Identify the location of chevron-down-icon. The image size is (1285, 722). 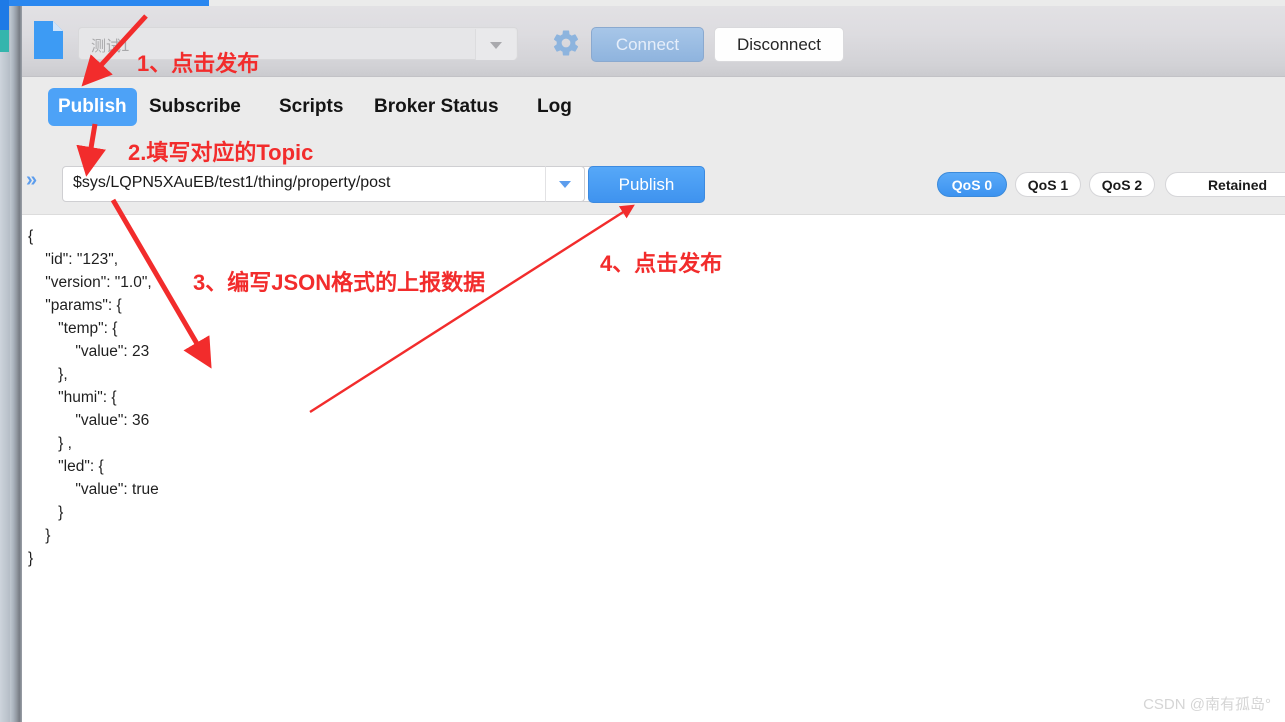
(495, 44).